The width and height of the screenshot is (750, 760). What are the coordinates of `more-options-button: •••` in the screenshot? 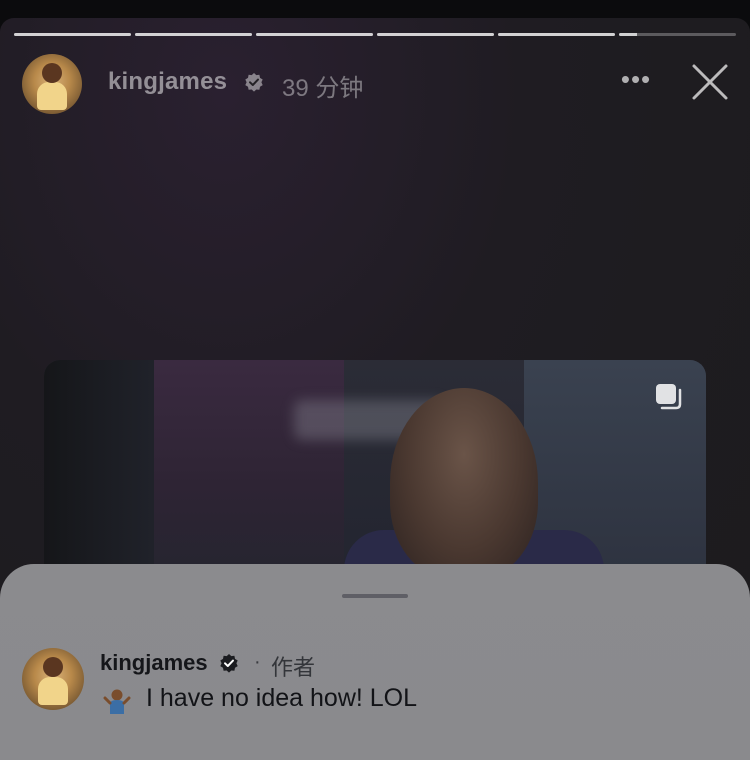 It's located at (636, 83).